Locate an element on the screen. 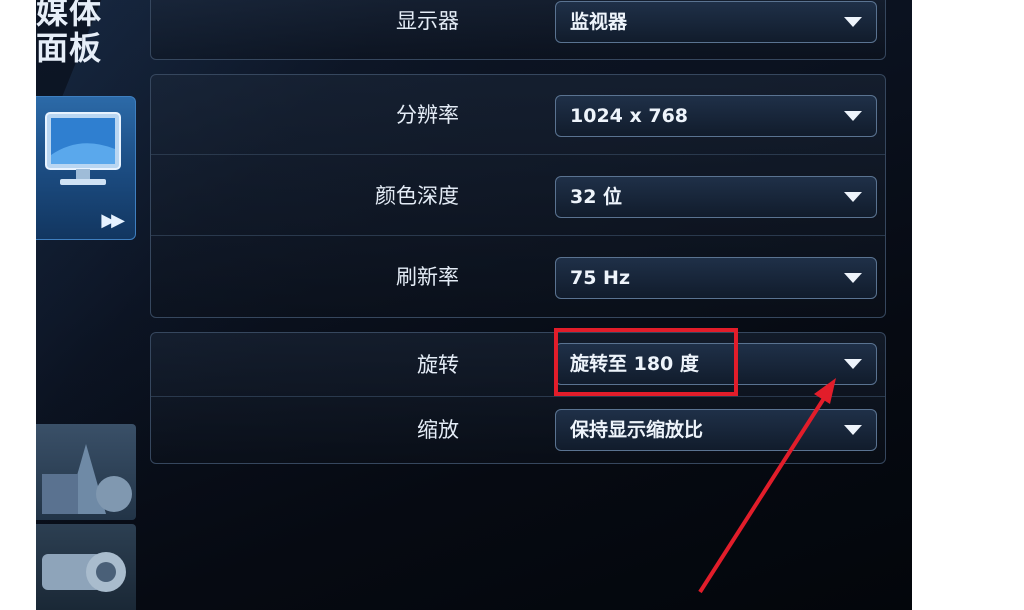 This screenshot has width=1024, height=610. annotation-arrow is located at coordinates (767, 486).